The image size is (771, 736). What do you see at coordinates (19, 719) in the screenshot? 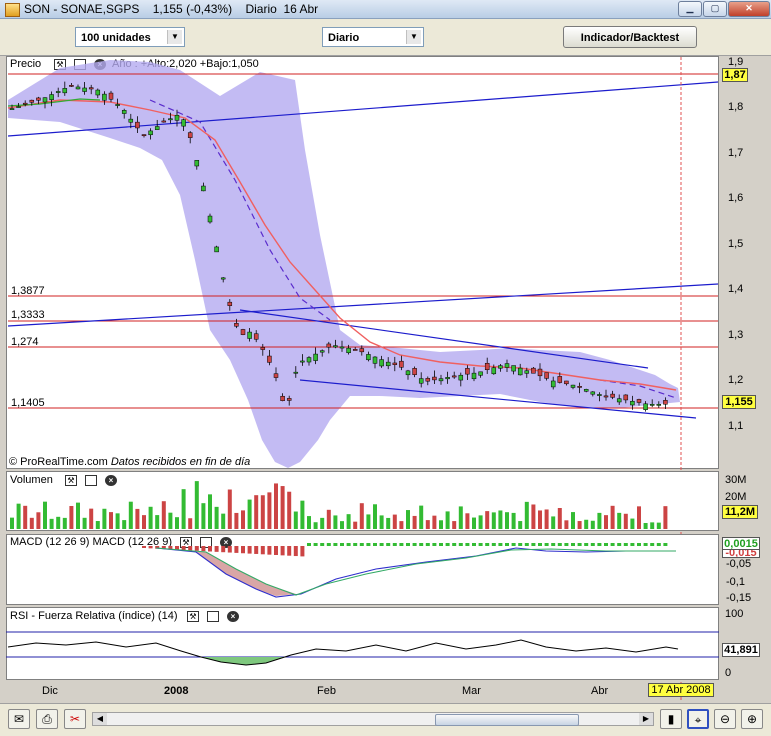
I see `mail-icon: ✉` at bounding box center [19, 719].